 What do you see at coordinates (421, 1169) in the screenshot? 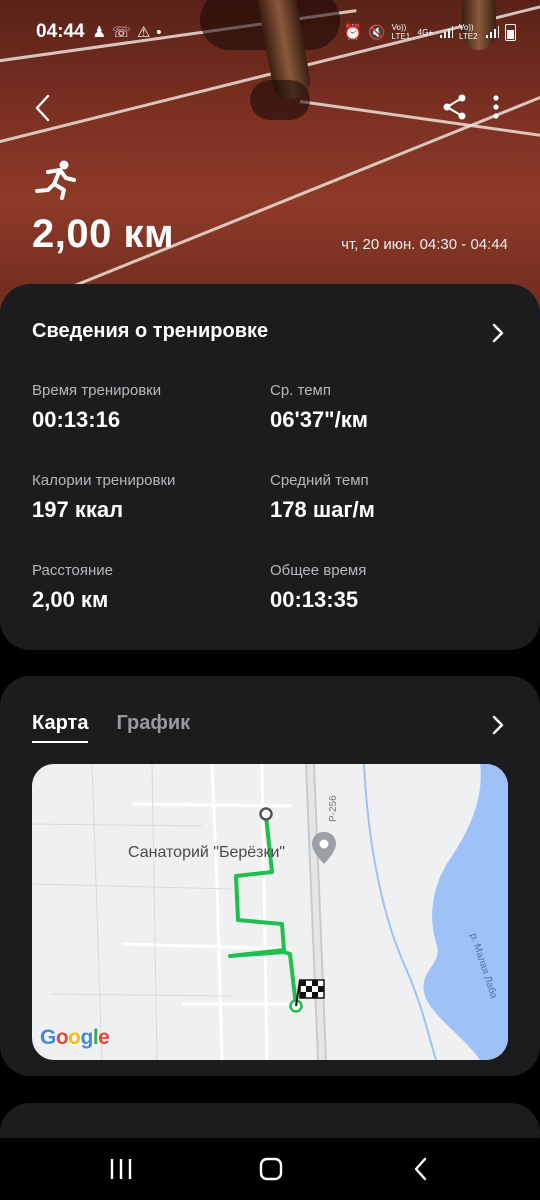
I see `back-icon` at bounding box center [421, 1169].